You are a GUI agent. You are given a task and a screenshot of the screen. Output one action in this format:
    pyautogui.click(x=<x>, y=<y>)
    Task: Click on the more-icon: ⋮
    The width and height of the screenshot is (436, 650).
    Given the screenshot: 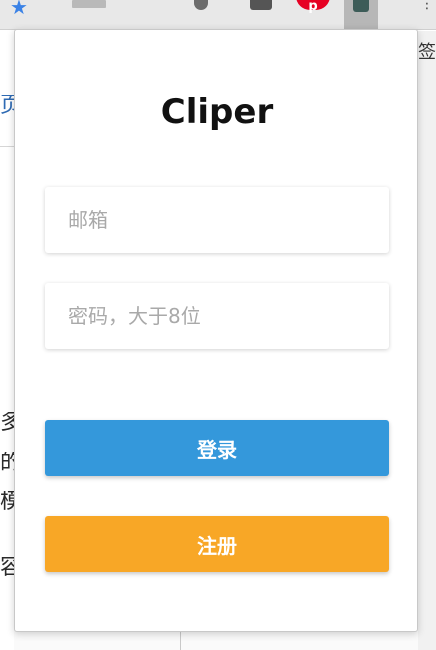 What is the action you would take?
    pyautogui.click(x=427, y=11)
    